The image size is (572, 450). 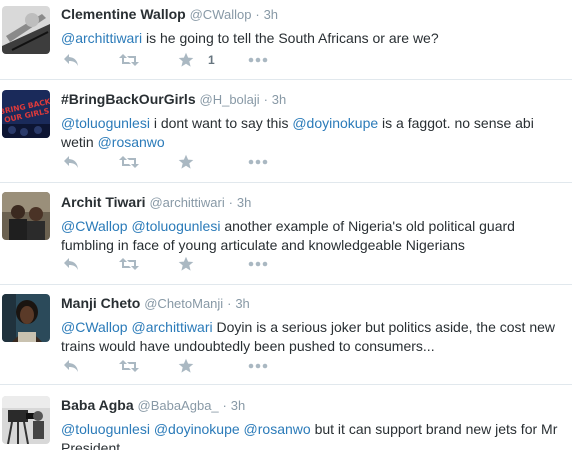 I want to click on user-fullname: #BringBackOurGirls, so click(x=128, y=99).